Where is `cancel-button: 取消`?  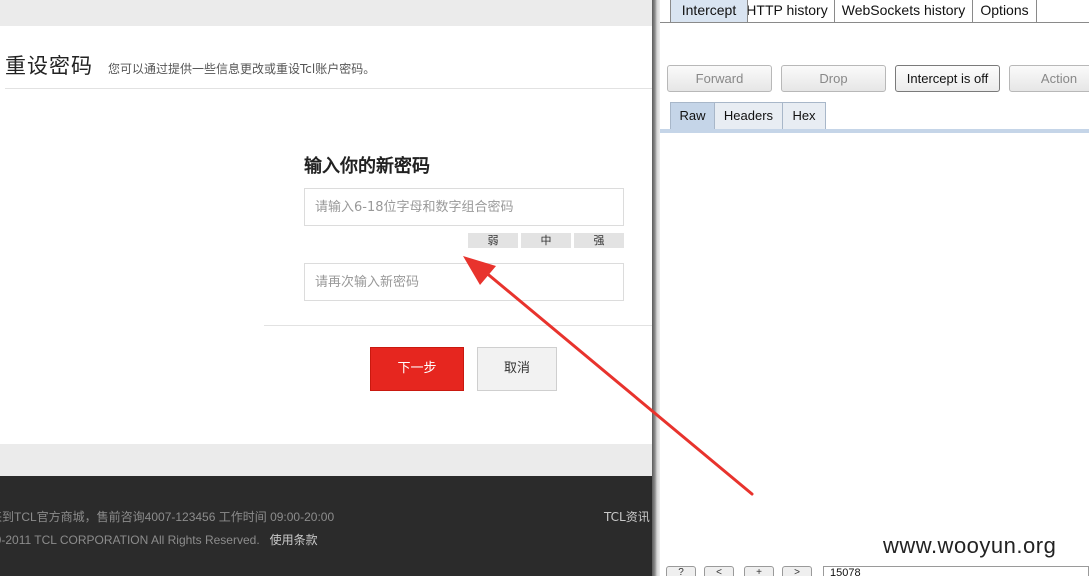
cancel-button: 取消 is located at coordinates (517, 369).